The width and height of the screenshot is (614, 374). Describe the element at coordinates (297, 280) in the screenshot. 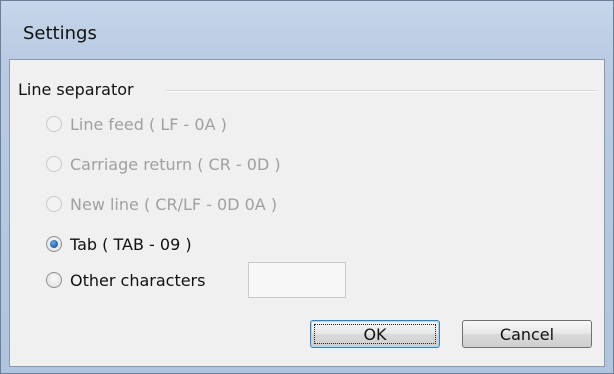

I see `other-characters-input` at that location.